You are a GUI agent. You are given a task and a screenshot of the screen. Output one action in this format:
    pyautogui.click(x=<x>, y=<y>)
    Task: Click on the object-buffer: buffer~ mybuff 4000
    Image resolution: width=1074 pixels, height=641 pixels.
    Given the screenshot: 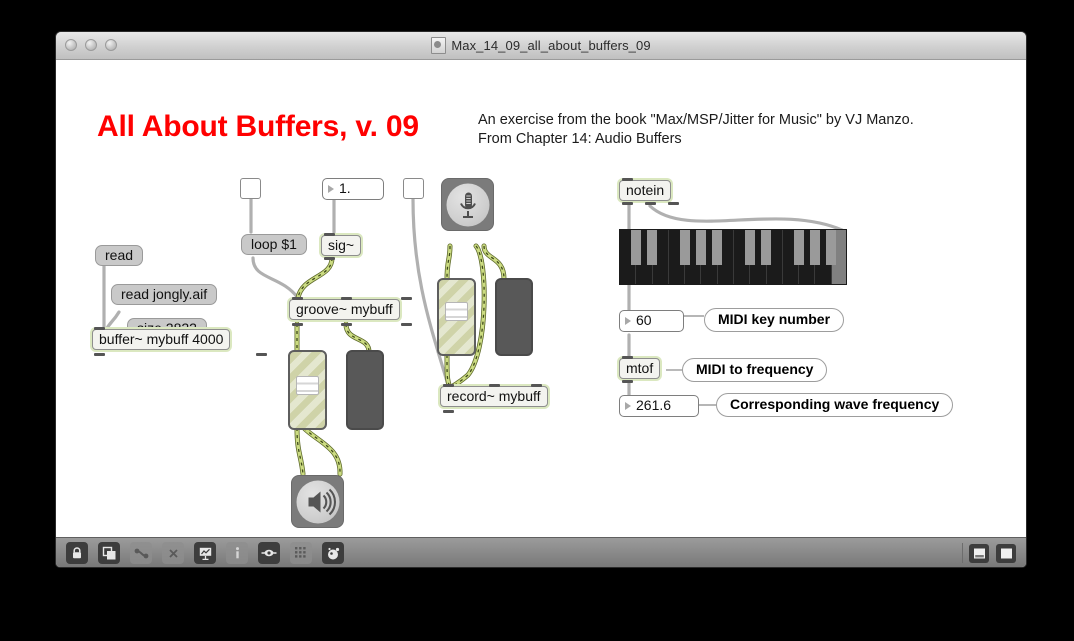 What is the action you would take?
    pyautogui.click(x=161, y=339)
    